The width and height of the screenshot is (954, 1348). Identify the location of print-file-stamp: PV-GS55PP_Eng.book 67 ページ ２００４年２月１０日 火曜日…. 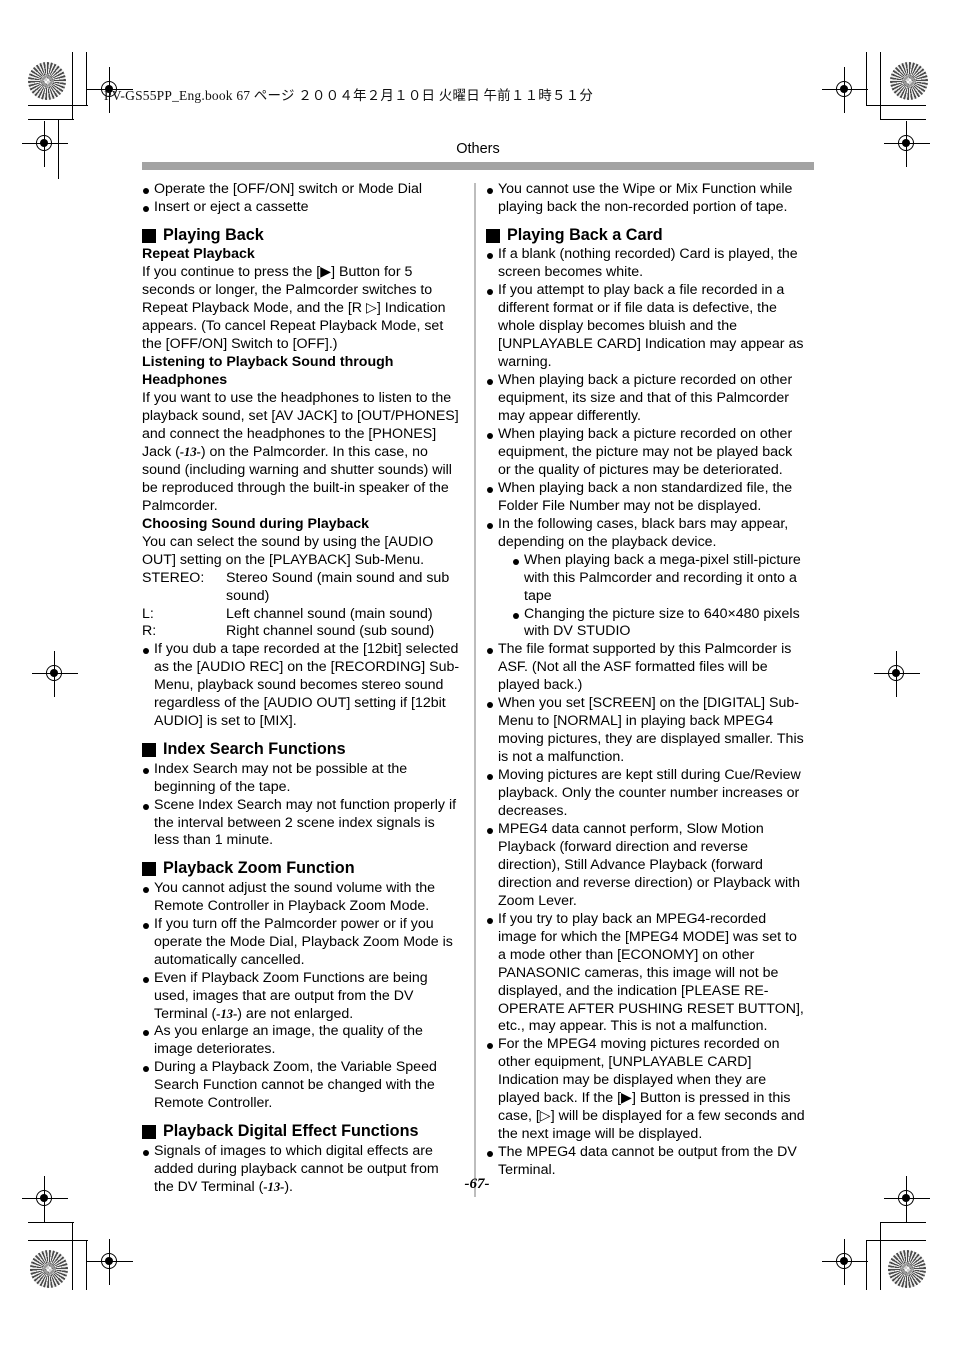
(349, 95).